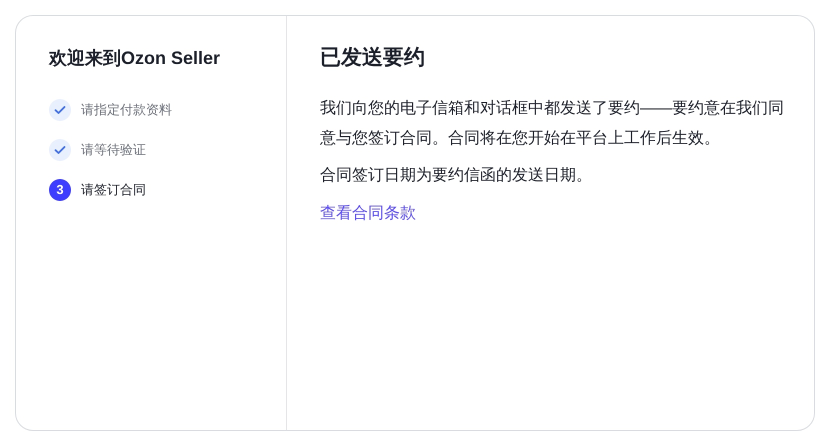 This screenshot has width=829, height=446. What do you see at coordinates (135, 59) in the screenshot?
I see `sidebar-title: 欢迎来到Ozon Seller` at bounding box center [135, 59].